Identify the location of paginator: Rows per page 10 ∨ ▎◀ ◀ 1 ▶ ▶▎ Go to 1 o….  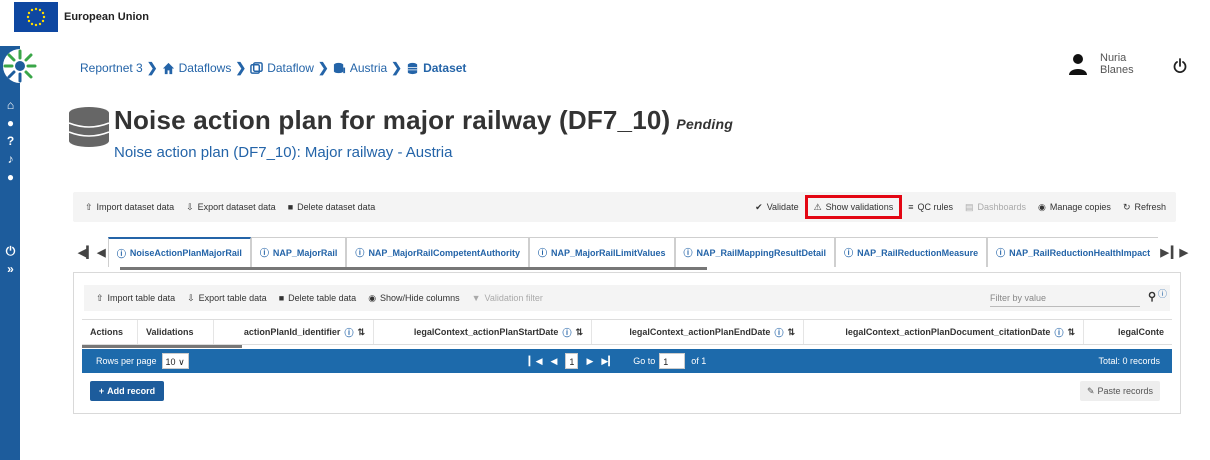
(627, 361).